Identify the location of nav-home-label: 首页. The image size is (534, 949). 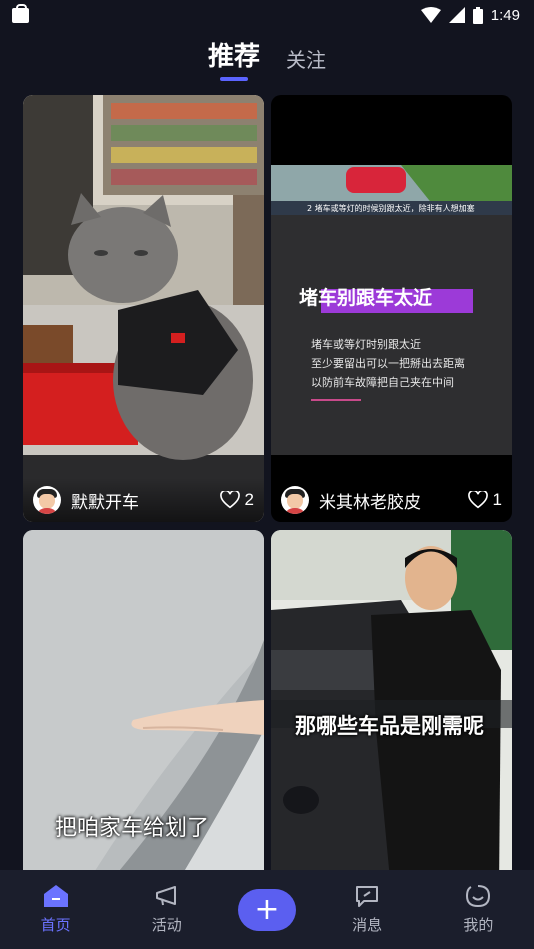
(55, 925).